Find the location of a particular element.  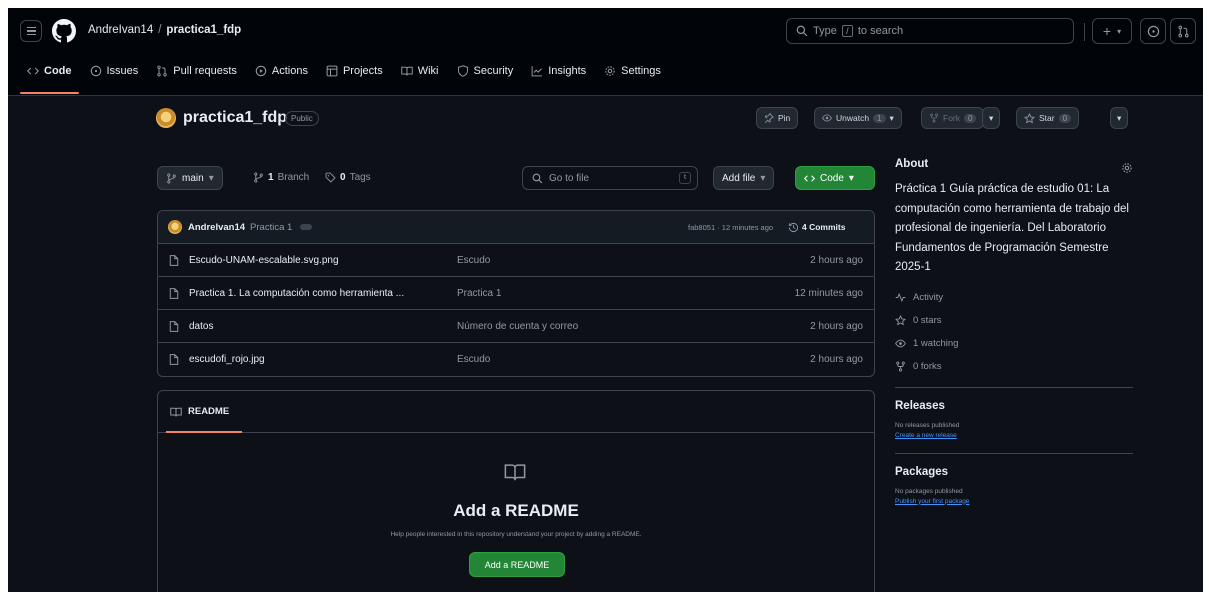

git-branch-icon is located at coordinates (171, 178).